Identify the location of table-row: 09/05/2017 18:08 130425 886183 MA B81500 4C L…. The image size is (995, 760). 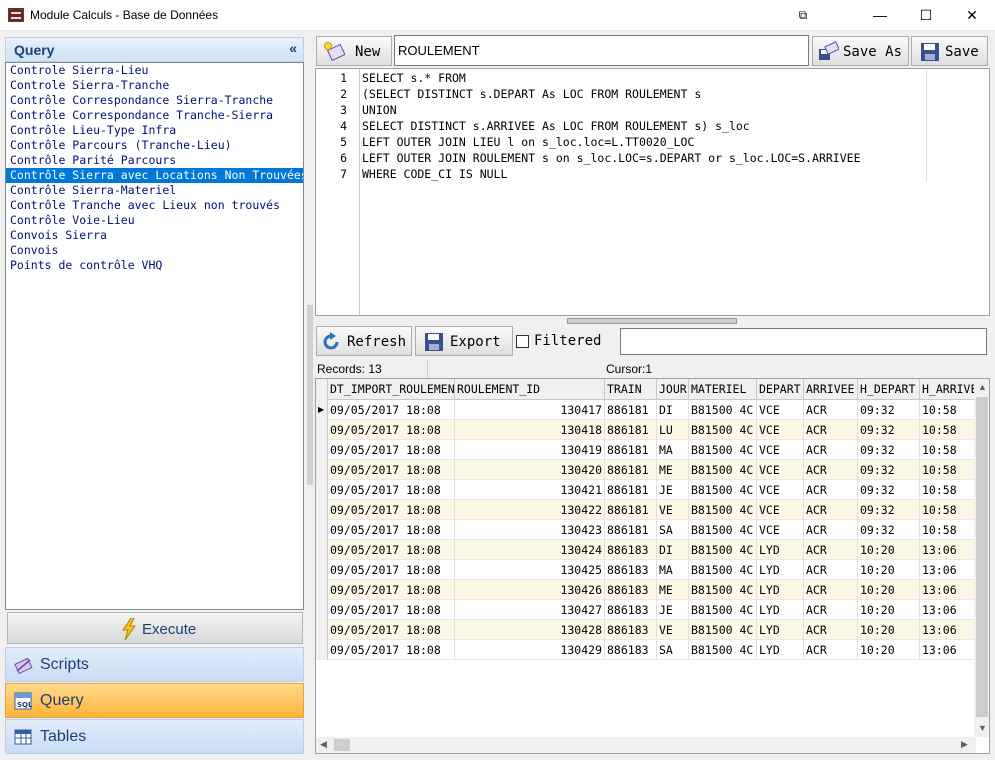
(652, 570).